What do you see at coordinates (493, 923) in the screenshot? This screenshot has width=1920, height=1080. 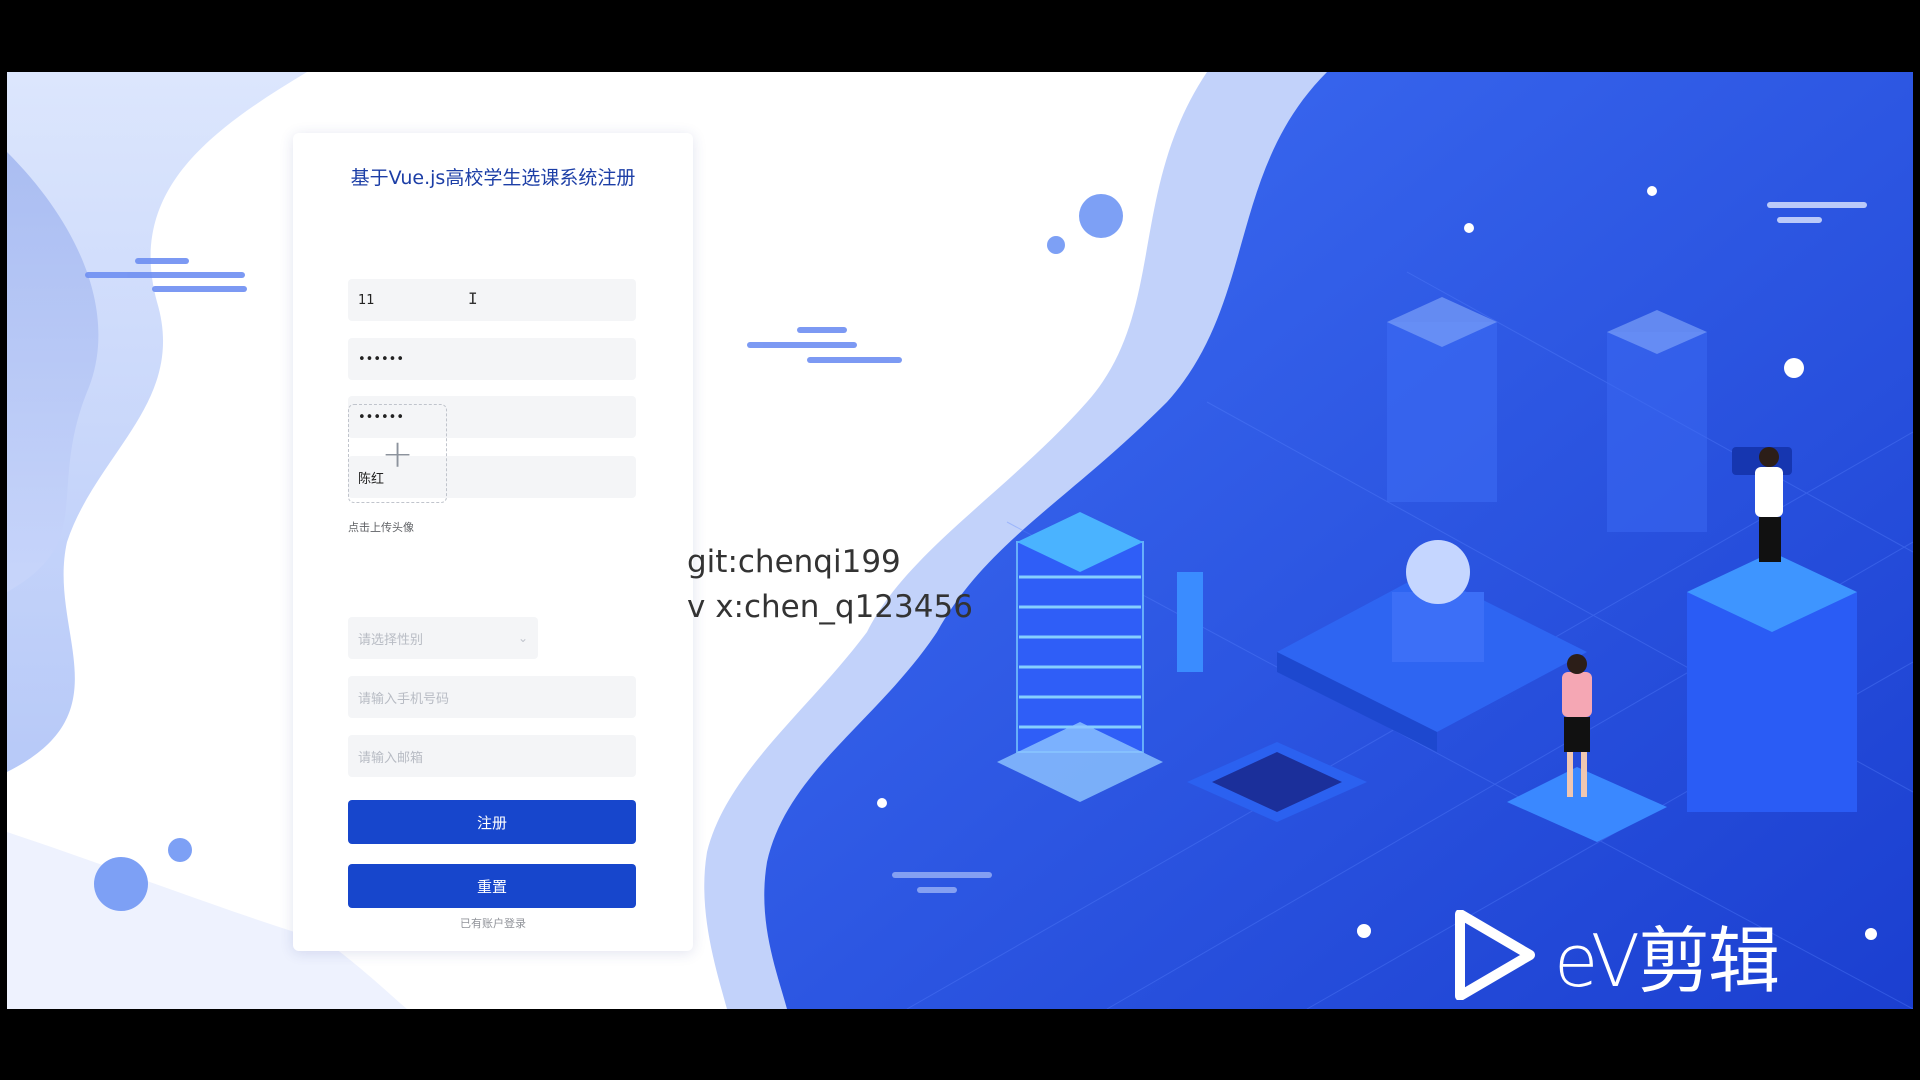 I see `login-link: 已有账户登录` at bounding box center [493, 923].